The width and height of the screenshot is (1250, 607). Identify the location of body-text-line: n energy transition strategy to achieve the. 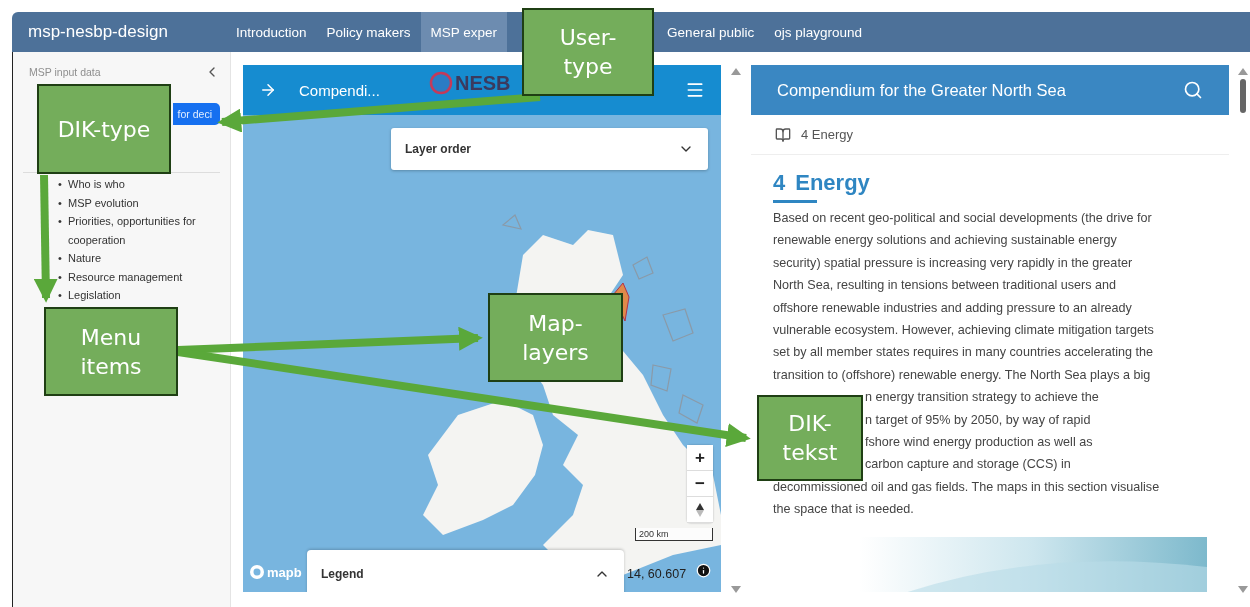
(982, 397).